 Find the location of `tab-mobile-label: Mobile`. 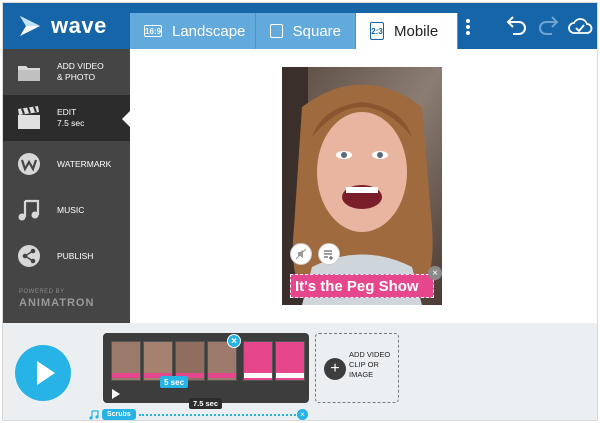

tab-mobile-label: Mobile is located at coordinates (416, 31).